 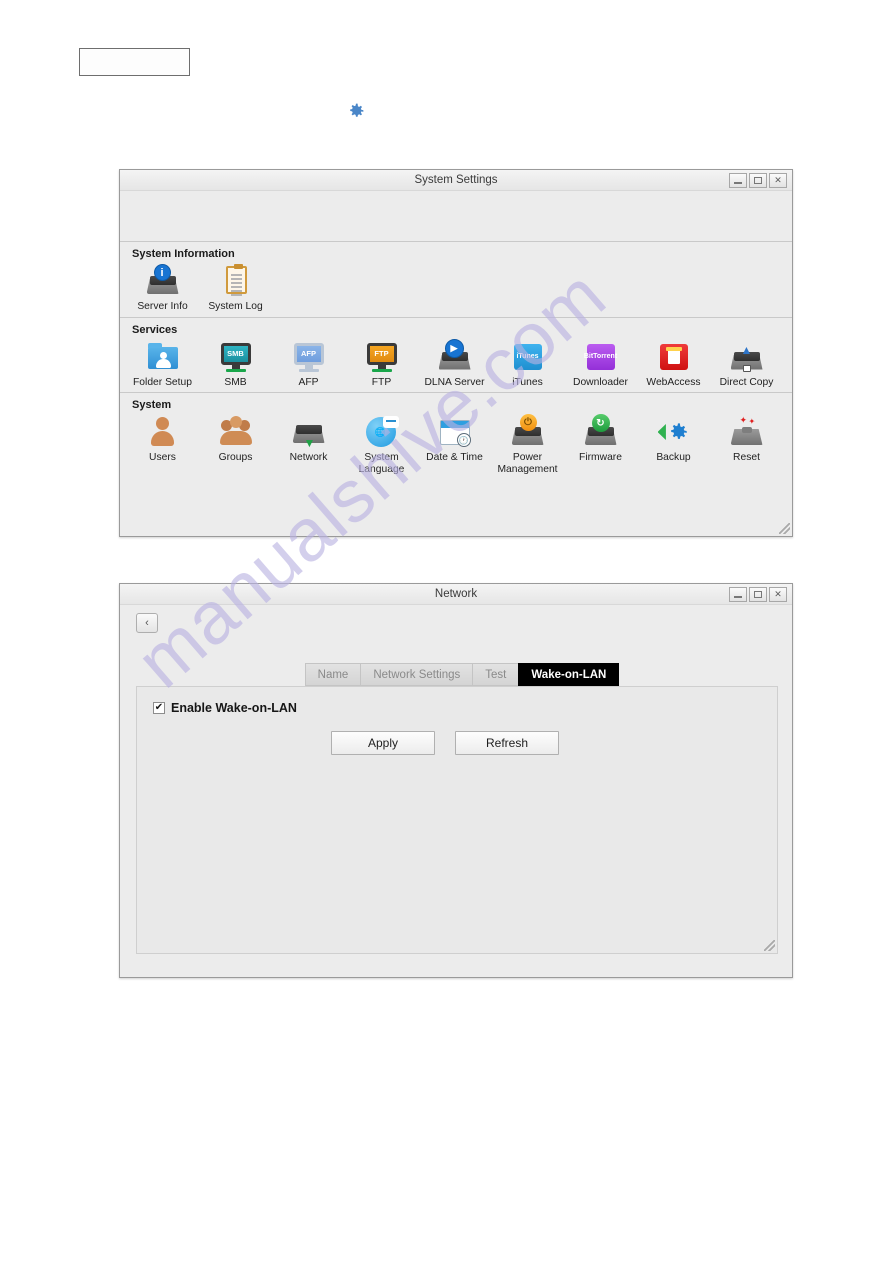 I want to click on item-dlna-server: ▶ DLNA Server, so click(x=454, y=363).